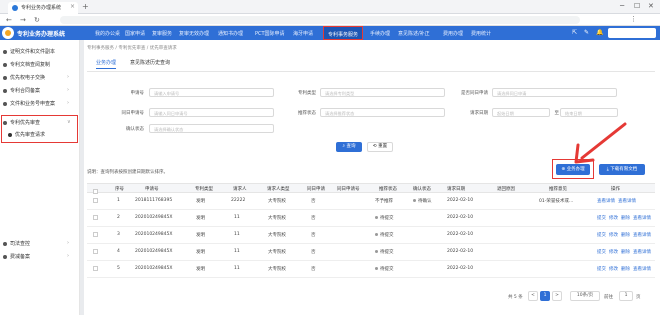 The width and height of the screenshot is (660, 315). Describe the element at coordinates (135, 33) in the screenshot. I see `menu-item-national: 国家申请` at that location.